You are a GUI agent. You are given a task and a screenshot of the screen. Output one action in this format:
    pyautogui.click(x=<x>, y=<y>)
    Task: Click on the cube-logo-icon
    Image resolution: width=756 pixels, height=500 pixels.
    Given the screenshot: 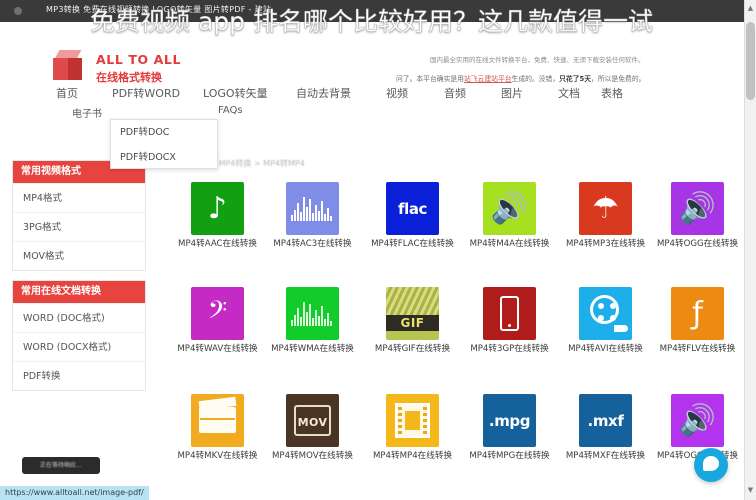 What is the action you would take?
    pyautogui.click(x=68, y=66)
    